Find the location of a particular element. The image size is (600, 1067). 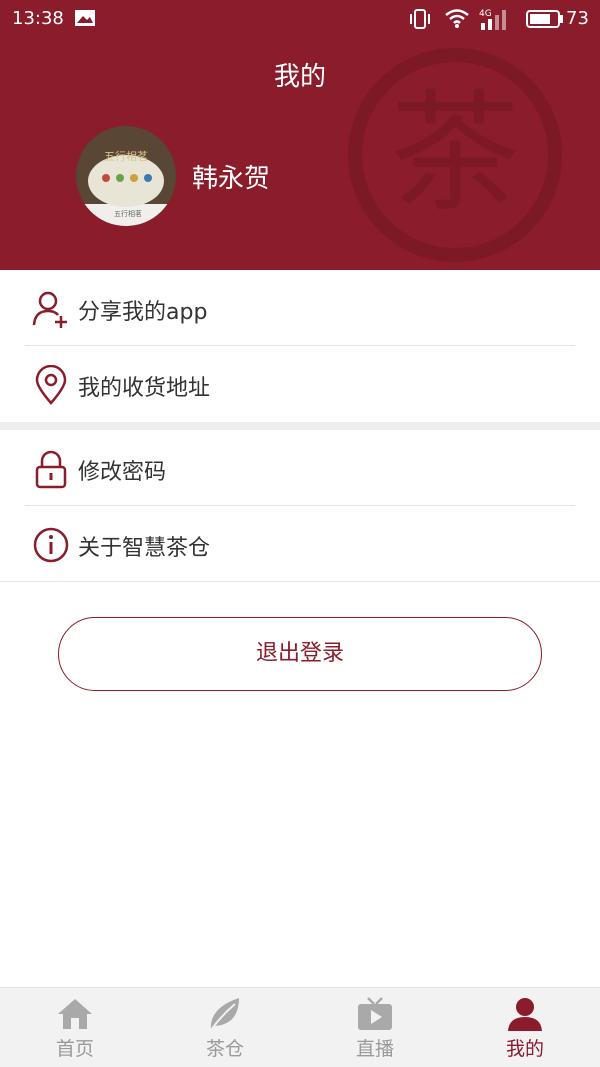

avatar-image: 五行相茗 五行相茗 is located at coordinates (126, 176).